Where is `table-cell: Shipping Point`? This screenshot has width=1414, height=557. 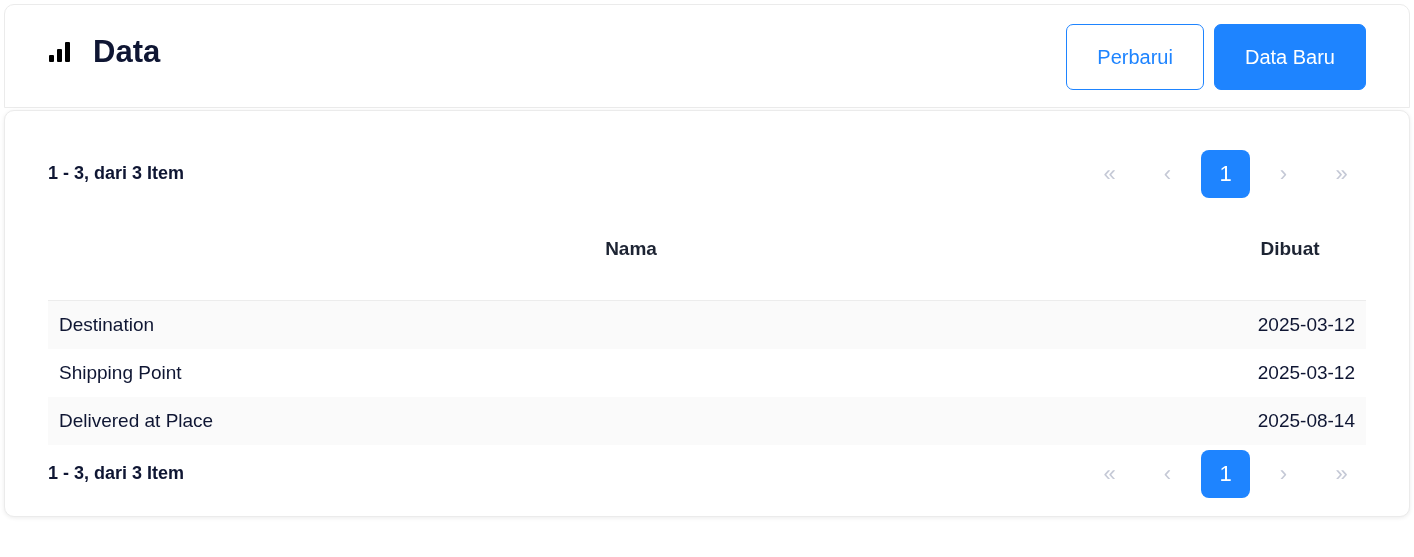 table-cell: Shipping Point is located at coordinates (631, 373).